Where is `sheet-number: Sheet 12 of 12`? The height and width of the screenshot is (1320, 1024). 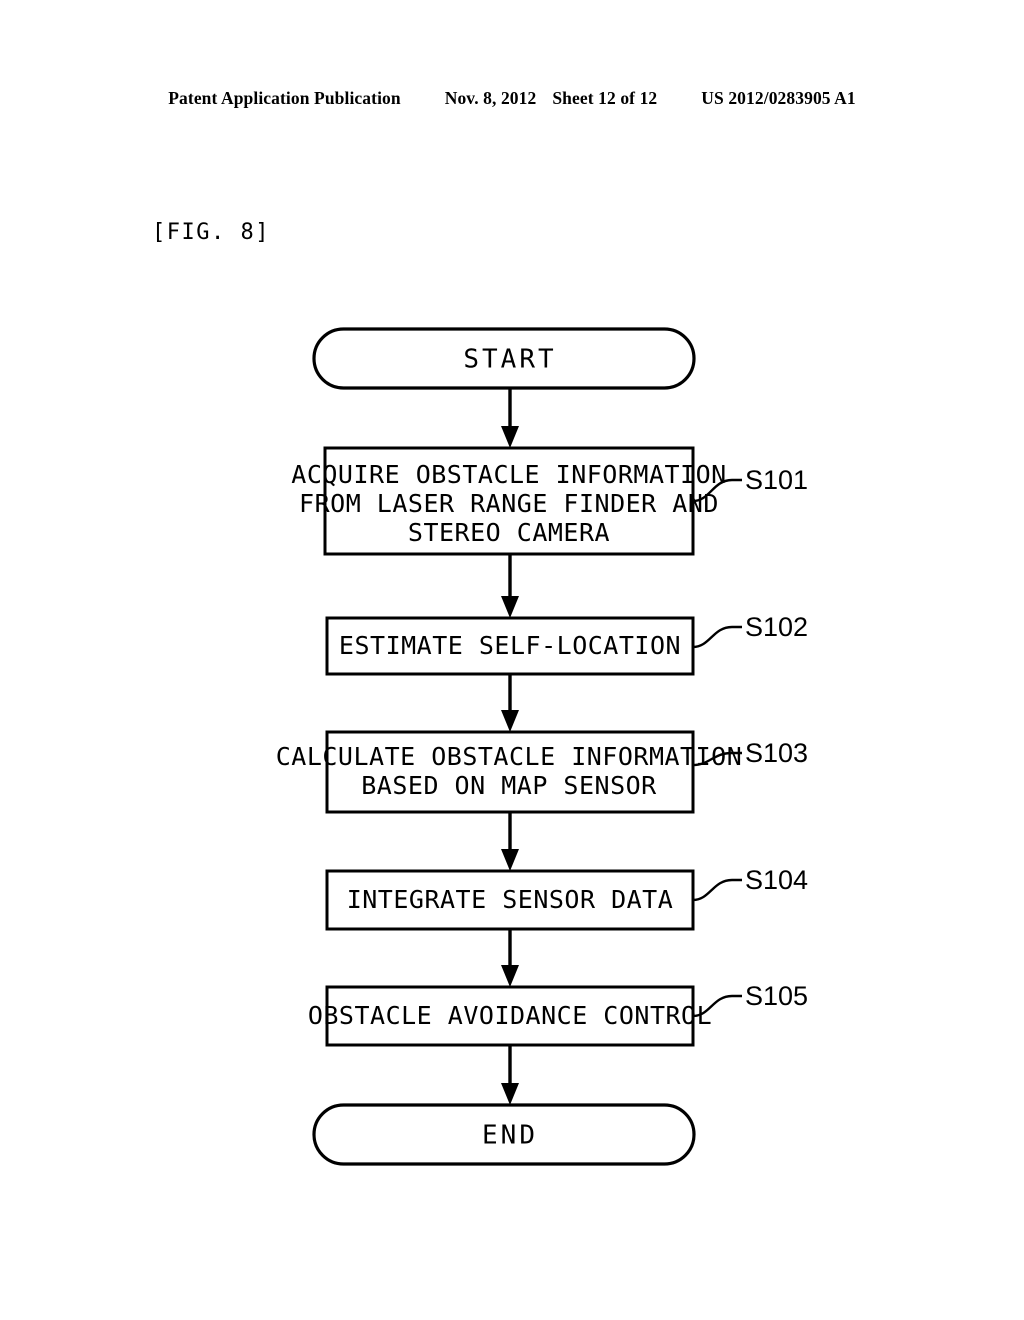 sheet-number: Sheet 12 of 12 is located at coordinates (605, 98).